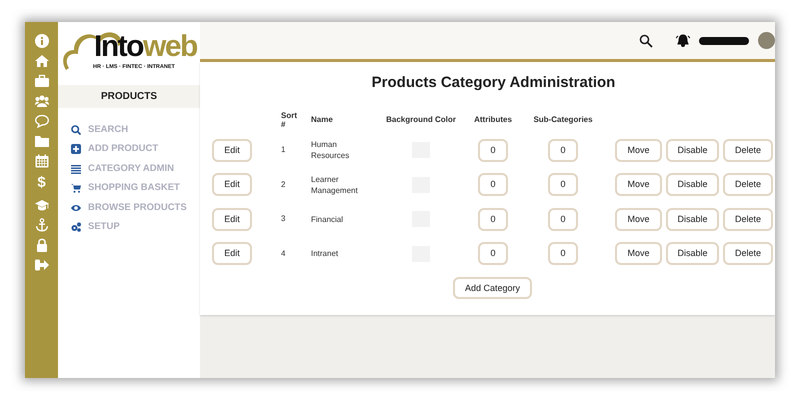 The height and width of the screenshot is (400, 800). Describe the element at coordinates (327, 219) in the screenshot. I see `table-cell-text: Financial` at that location.